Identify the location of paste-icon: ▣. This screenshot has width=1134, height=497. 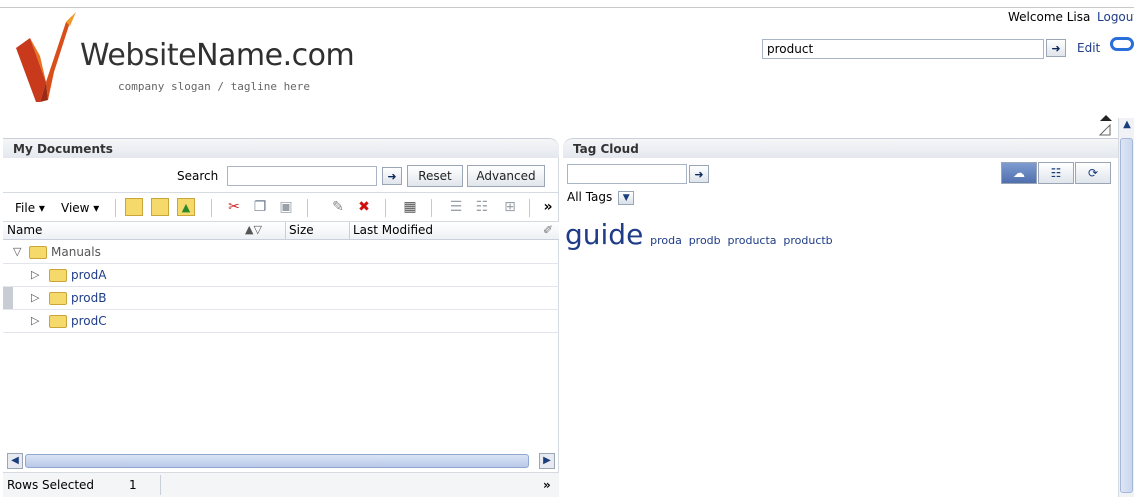
(286, 207).